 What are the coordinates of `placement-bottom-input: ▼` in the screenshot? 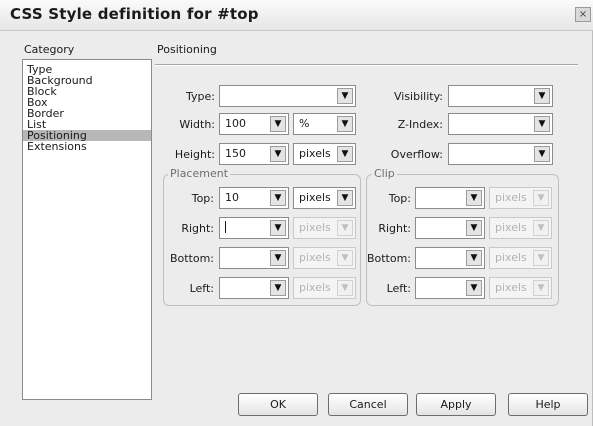 It's located at (254, 258).